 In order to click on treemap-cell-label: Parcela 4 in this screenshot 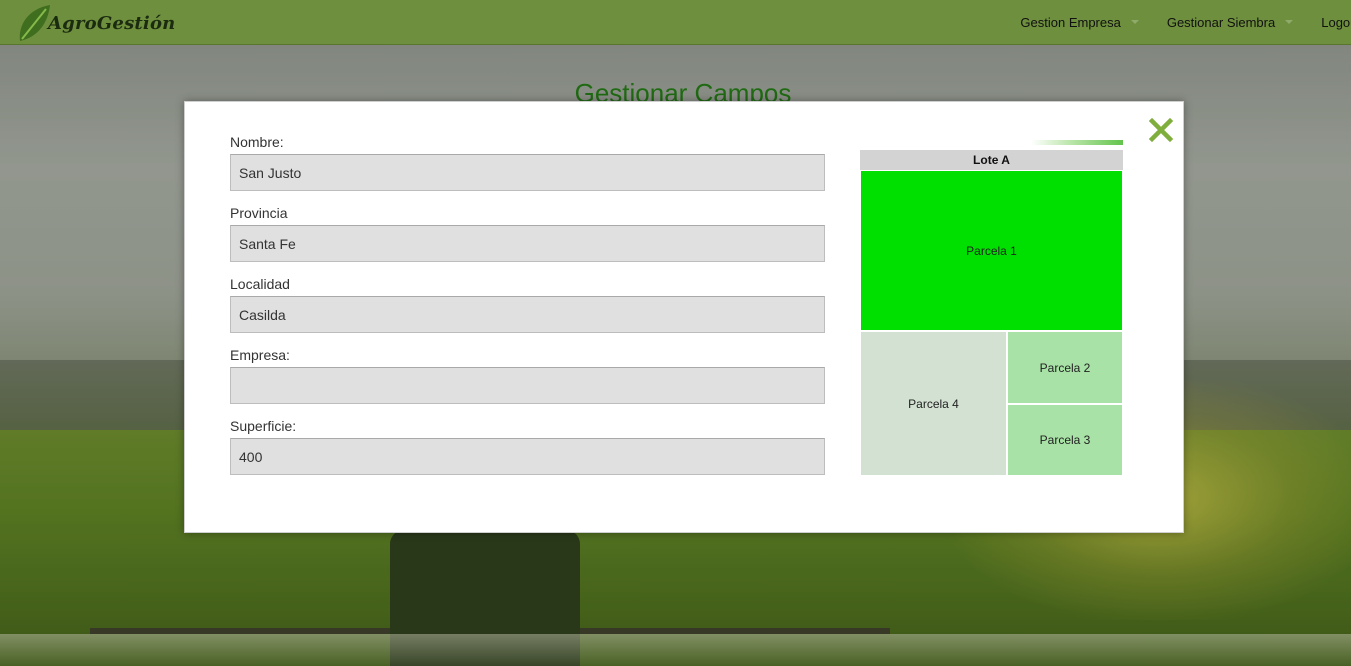, I will do `click(933, 403)`.